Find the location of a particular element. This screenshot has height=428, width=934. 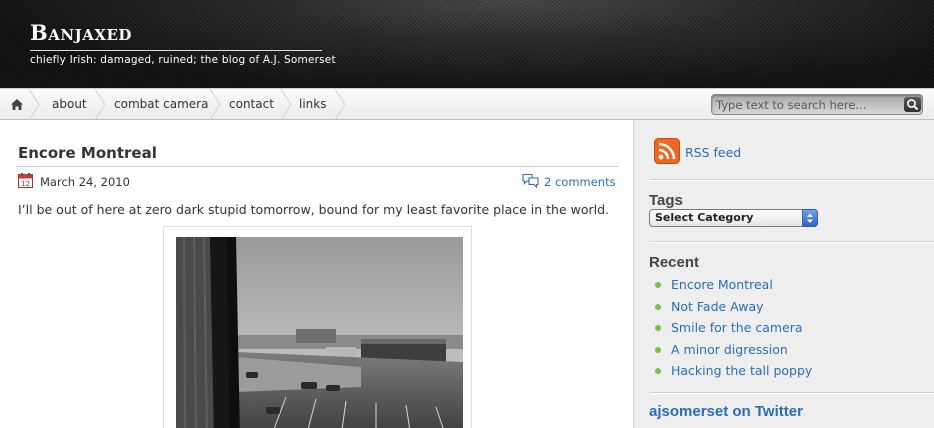

window-view-image is located at coordinates (319, 332).